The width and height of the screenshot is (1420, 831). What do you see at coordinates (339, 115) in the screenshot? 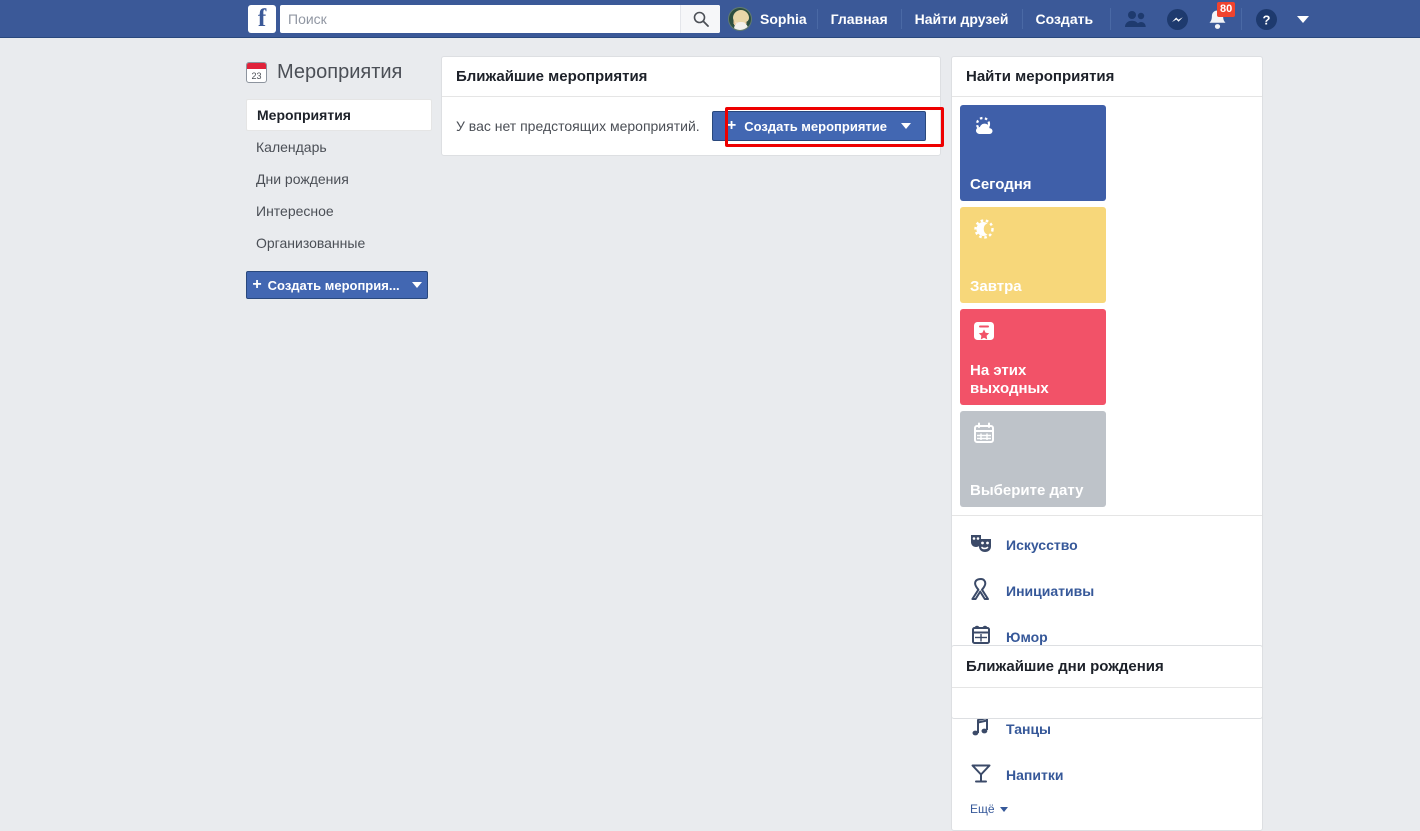
I see `sidebar-item-events: Мероприятия` at bounding box center [339, 115].